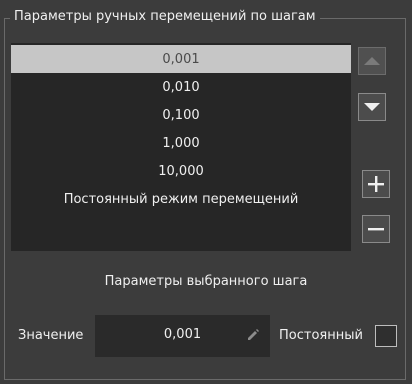 Image resolution: width=412 pixels, height=384 pixels. I want to click on minus-icon, so click(376, 229).